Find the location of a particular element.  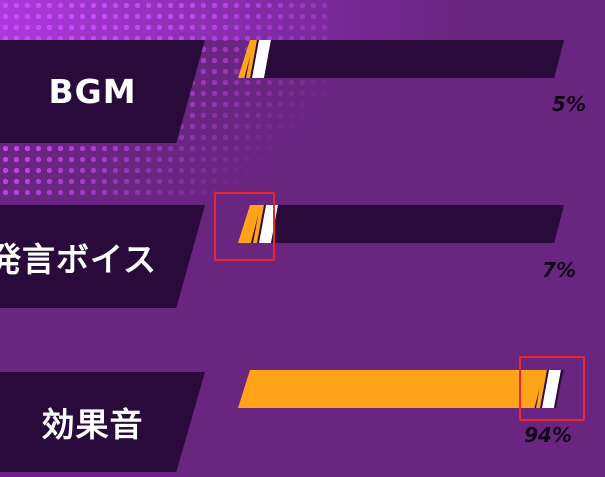

sfx-label-panel: 効果音 is located at coordinates (102, 422).